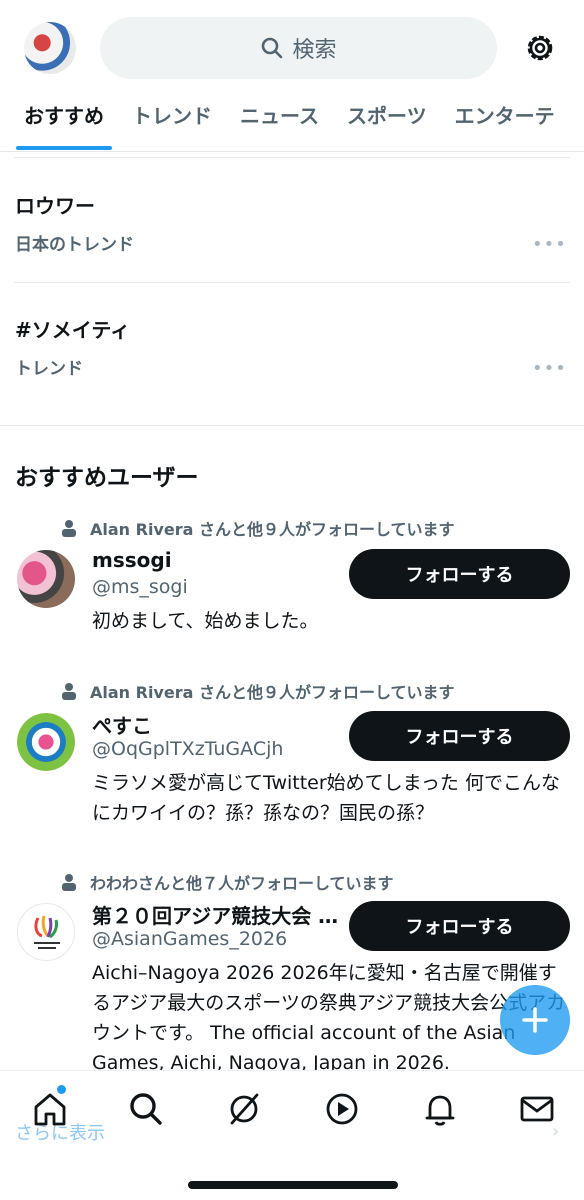 The width and height of the screenshot is (584, 1200). I want to click on video-play-icon, so click(342, 1109).